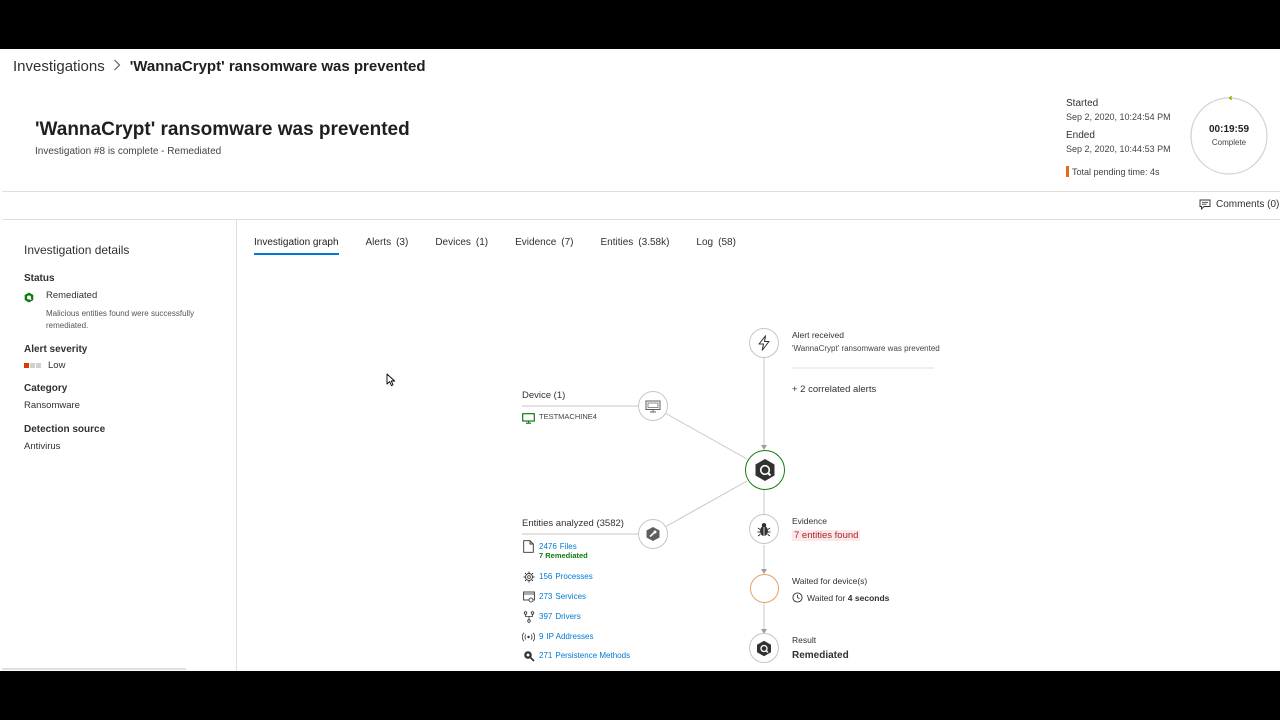  I want to click on device-label: Device (1), so click(544, 395).